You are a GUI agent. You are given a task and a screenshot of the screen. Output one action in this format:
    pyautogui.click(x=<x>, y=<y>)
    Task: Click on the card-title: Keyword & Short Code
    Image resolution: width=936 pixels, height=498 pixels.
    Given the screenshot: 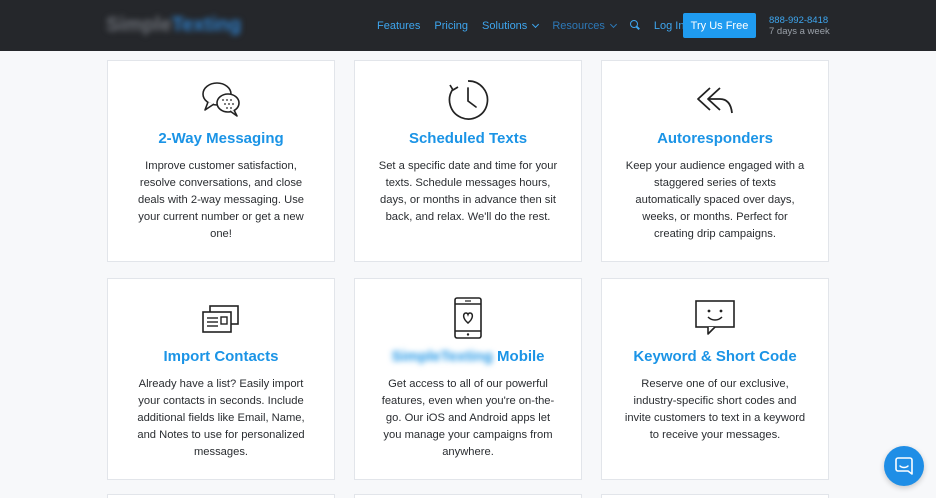 What is the action you would take?
    pyautogui.click(x=715, y=356)
    